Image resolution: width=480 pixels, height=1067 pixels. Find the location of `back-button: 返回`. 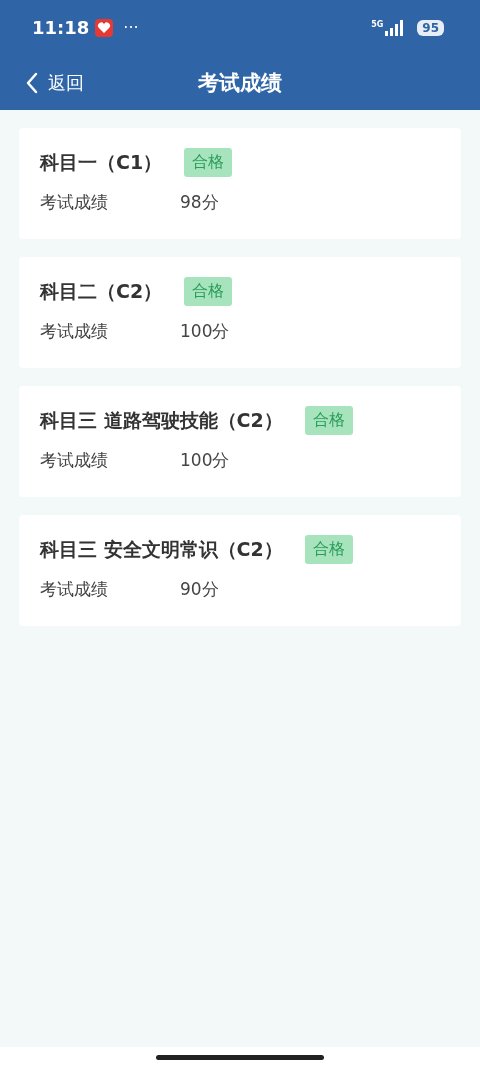

back-button: 返回 is located at coordinates (55, 82).